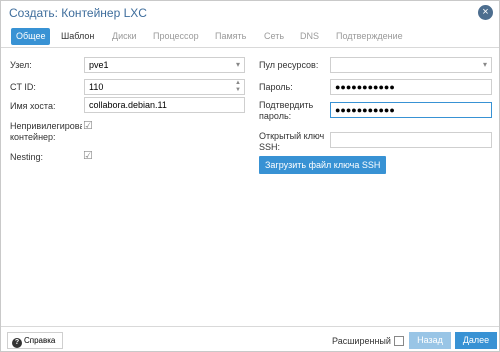 The image size is (500, 352). Describe the element at coordinates (292, 136) in the screenshot. I see `sshkey-label-line1: Открытый ключ` at that location.